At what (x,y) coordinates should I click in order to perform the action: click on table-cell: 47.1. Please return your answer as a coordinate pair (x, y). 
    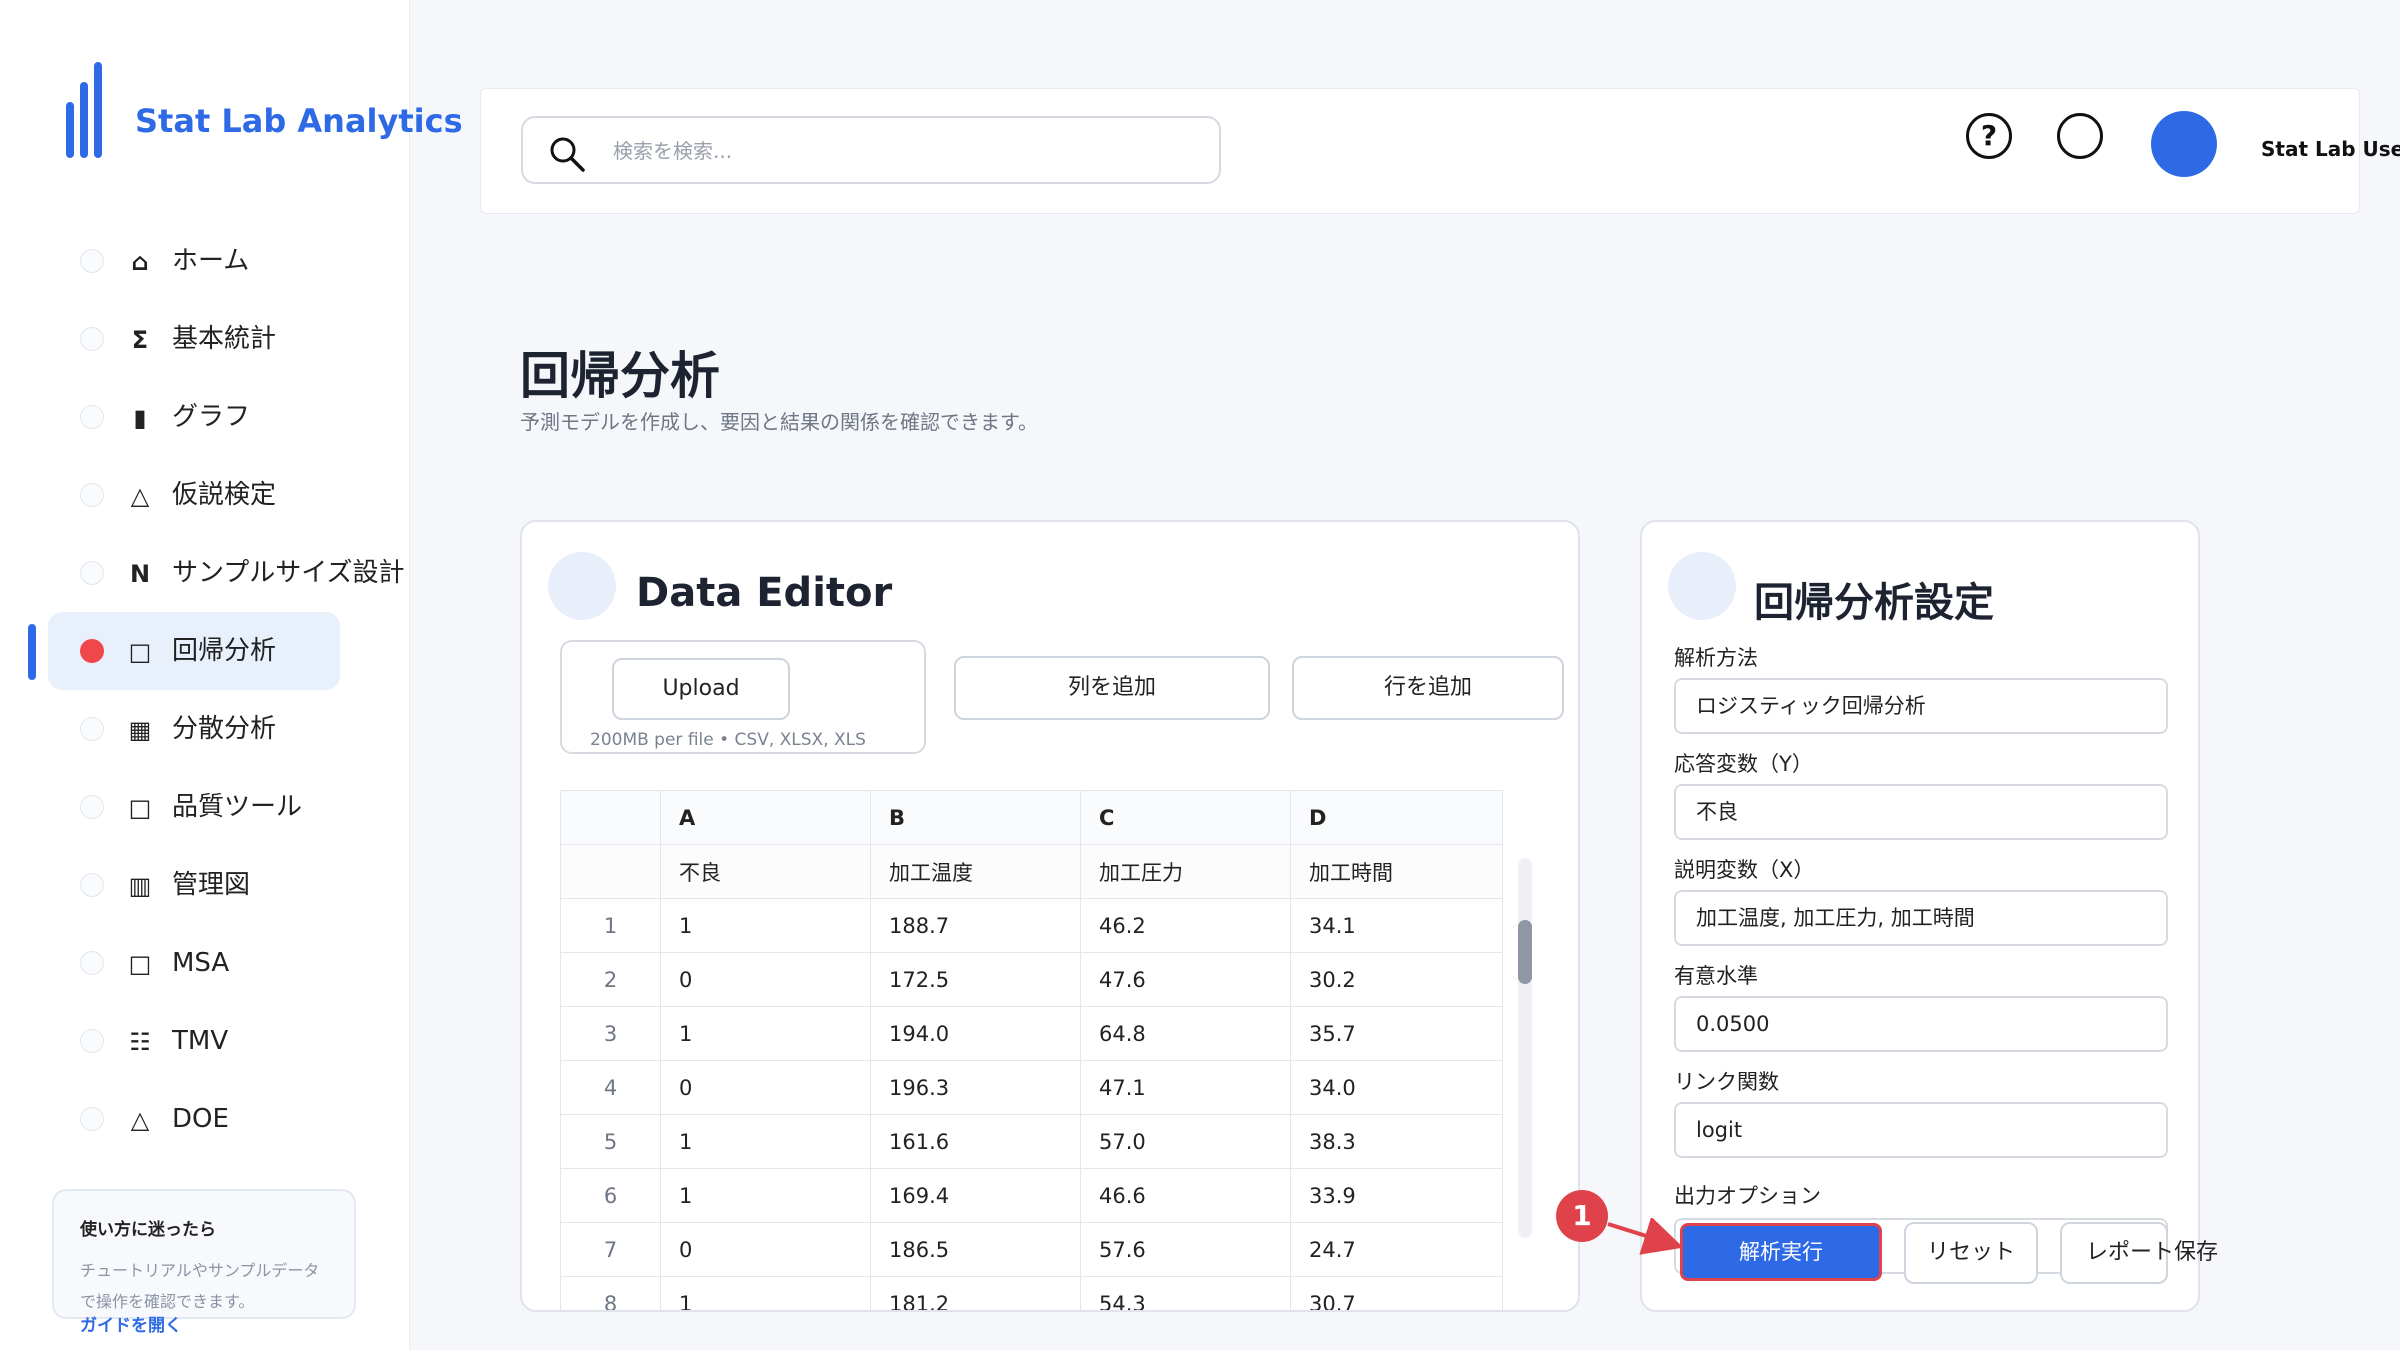
    Looking at the image, I should click on (1185, 1087).